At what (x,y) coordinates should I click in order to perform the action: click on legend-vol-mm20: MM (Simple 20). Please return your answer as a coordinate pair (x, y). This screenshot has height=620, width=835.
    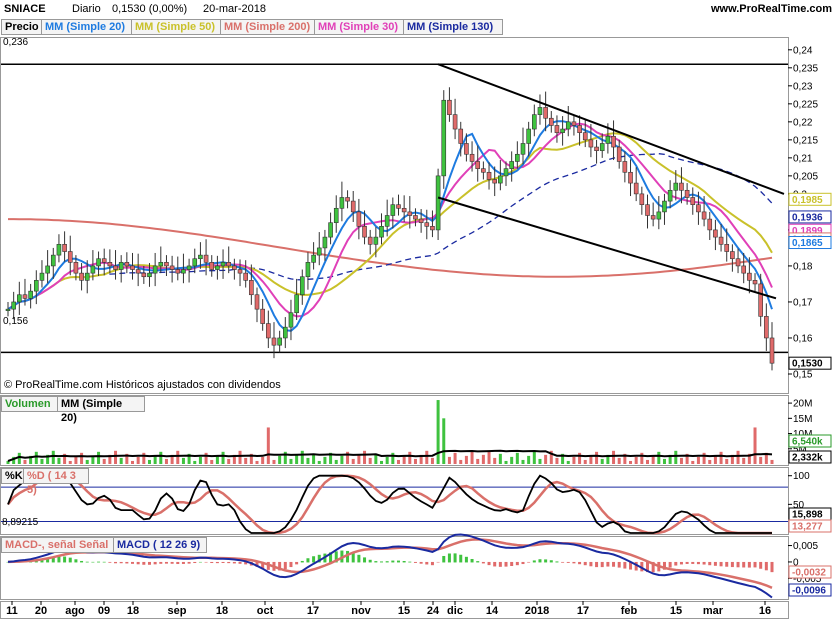
    Looking at the image, I should click on (101, 410).